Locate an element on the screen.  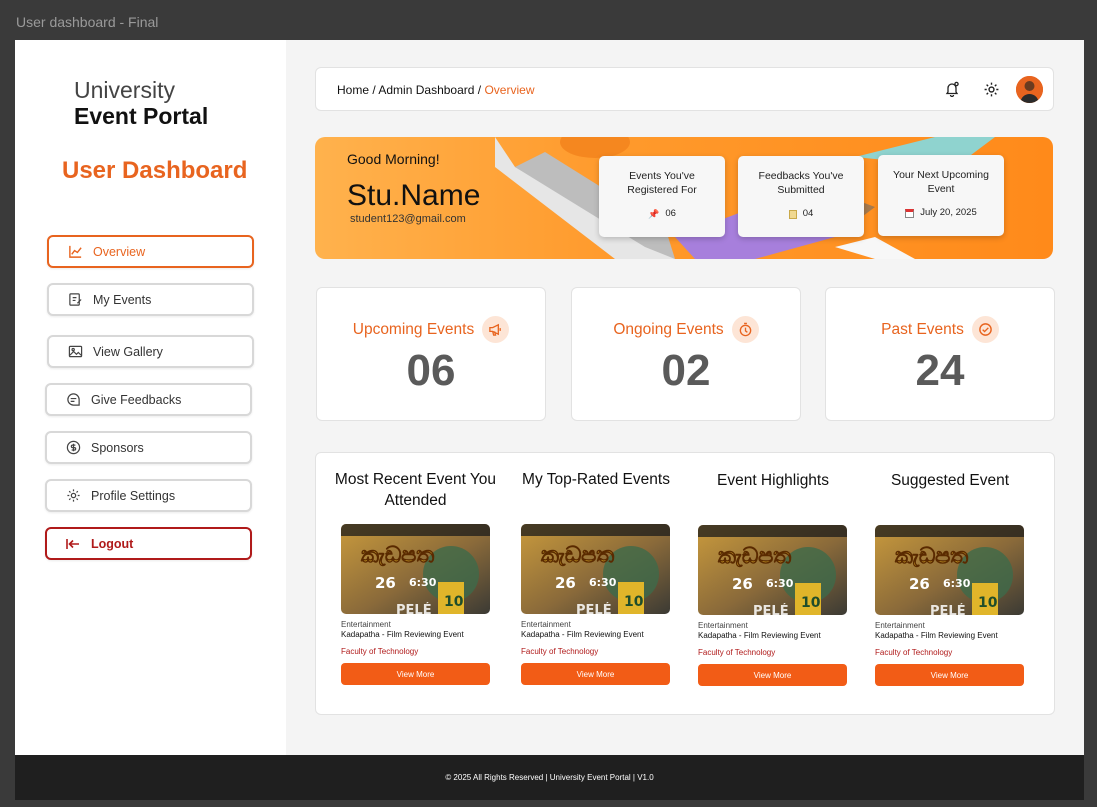
greeting: Good Morning! is located at coordinates (393, 159).